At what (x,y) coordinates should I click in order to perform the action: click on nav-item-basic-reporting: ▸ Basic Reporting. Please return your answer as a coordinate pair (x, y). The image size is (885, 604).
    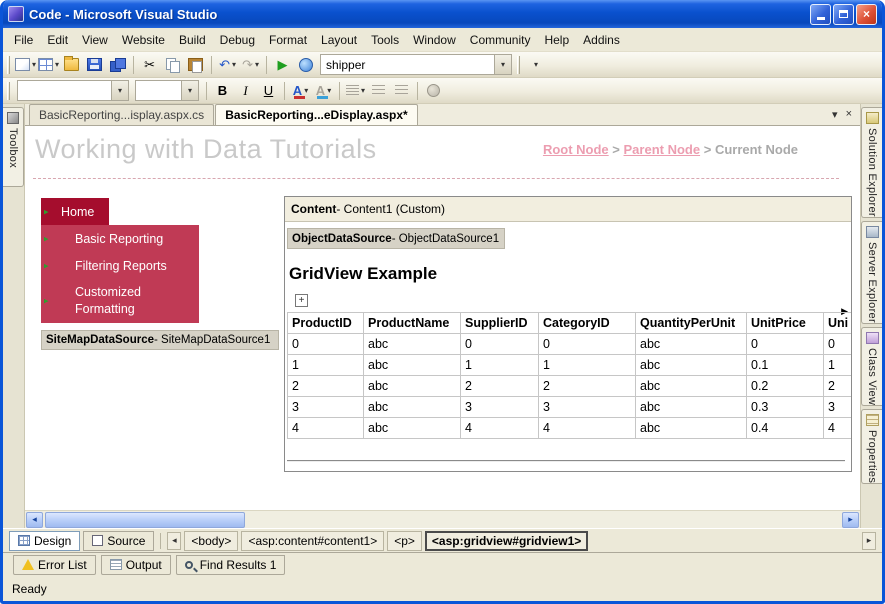
    Looking at the image, I should click on (120, 238).